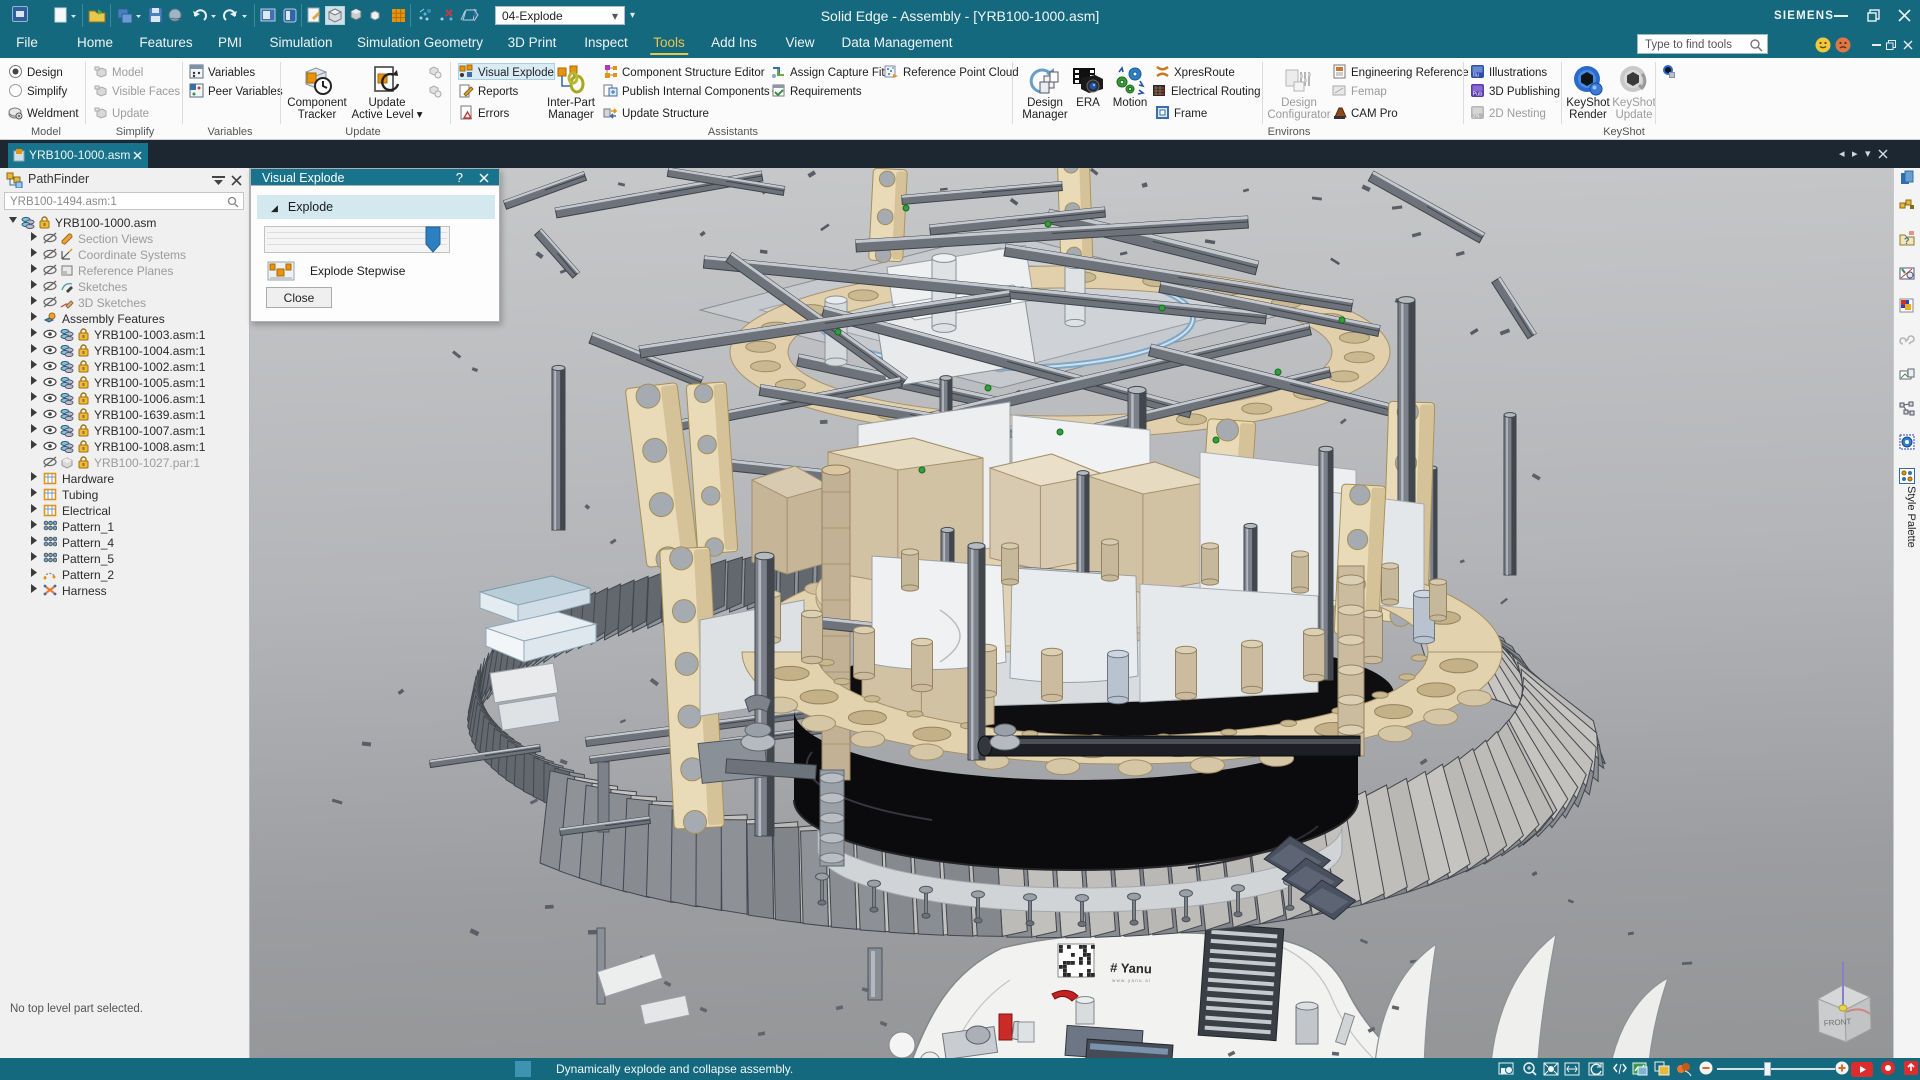 The image size is (1920, 1080). Describe the element at coordinates (1131, 968) in the screenshot. I see `svg-text: # Yanu` at that location.